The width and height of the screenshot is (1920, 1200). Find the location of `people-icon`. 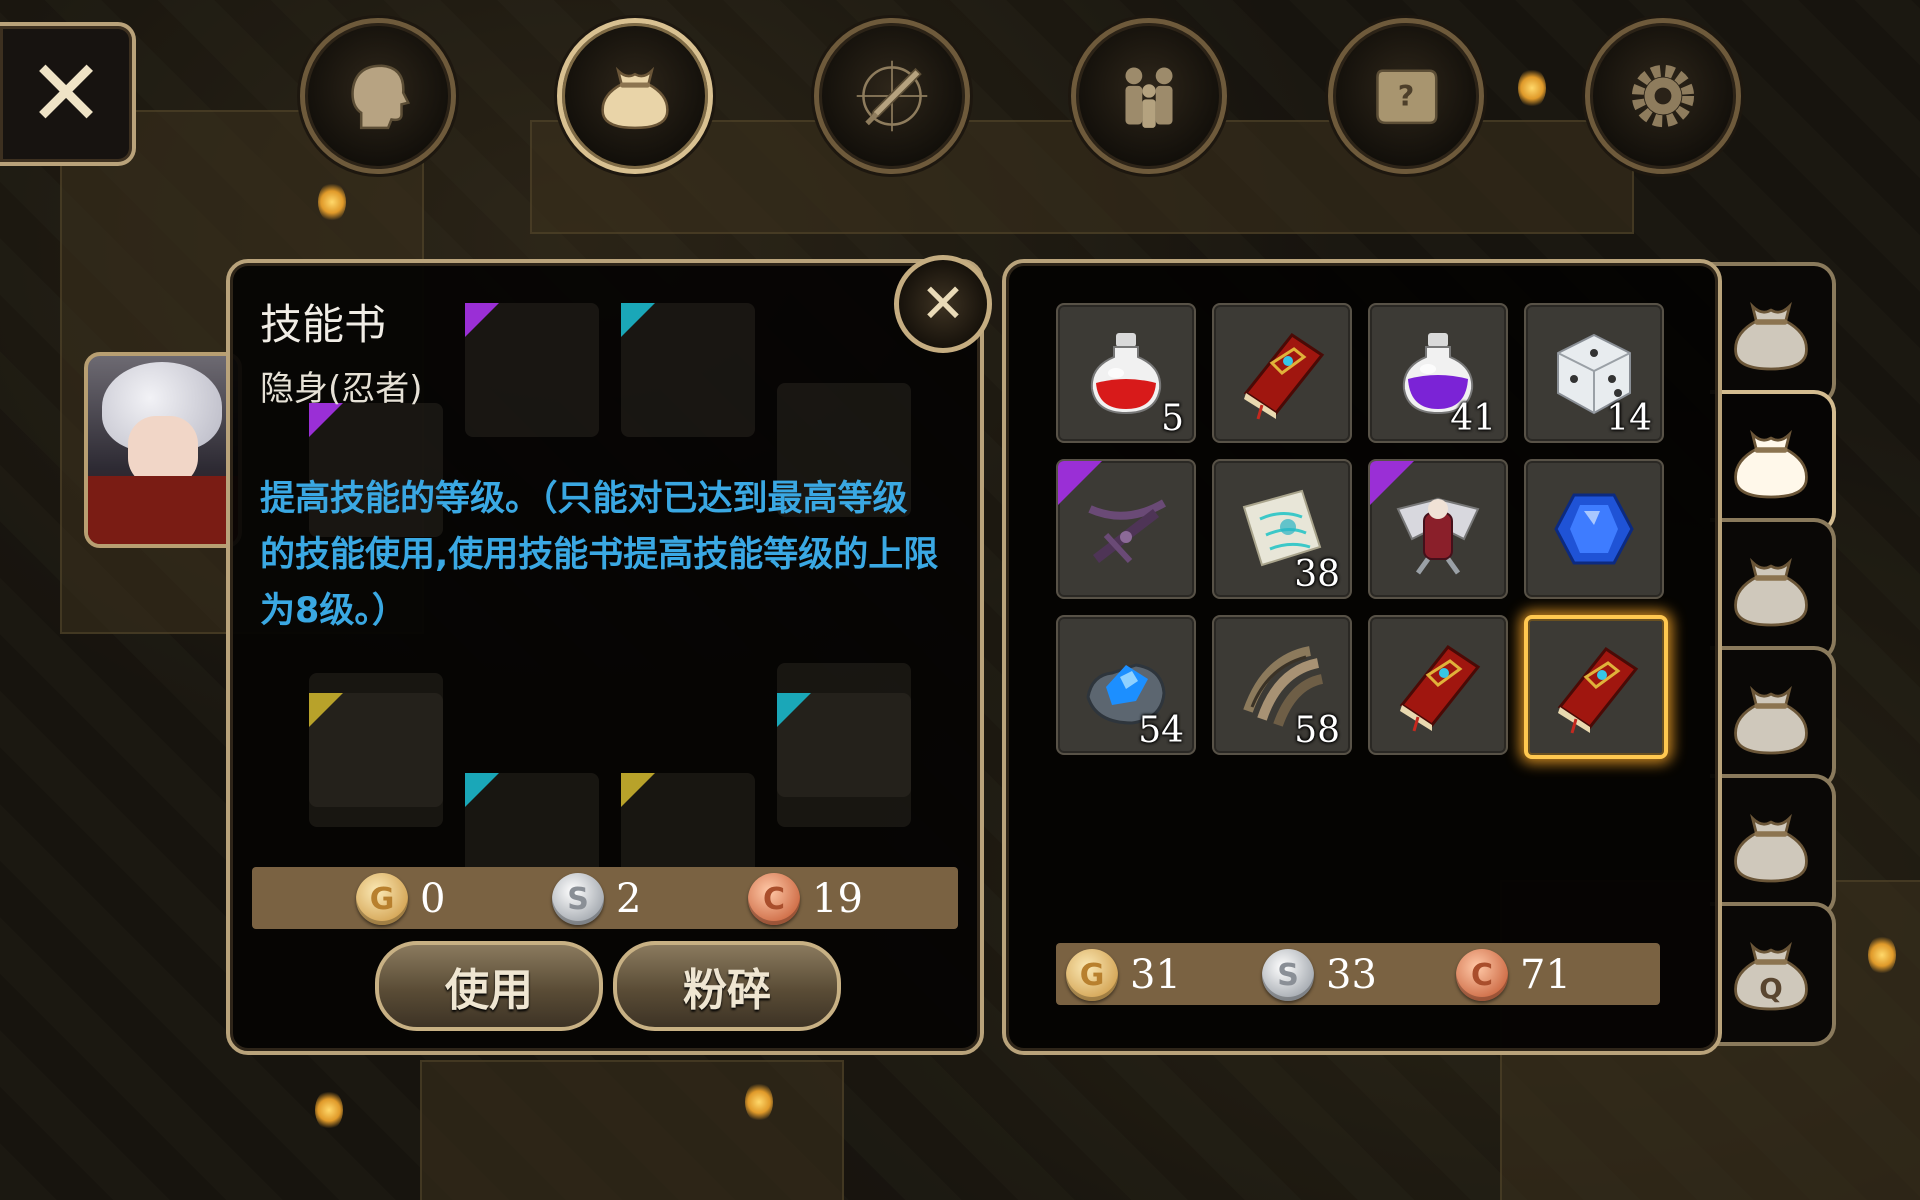

people-icon is located at coordinates (1149, 97).